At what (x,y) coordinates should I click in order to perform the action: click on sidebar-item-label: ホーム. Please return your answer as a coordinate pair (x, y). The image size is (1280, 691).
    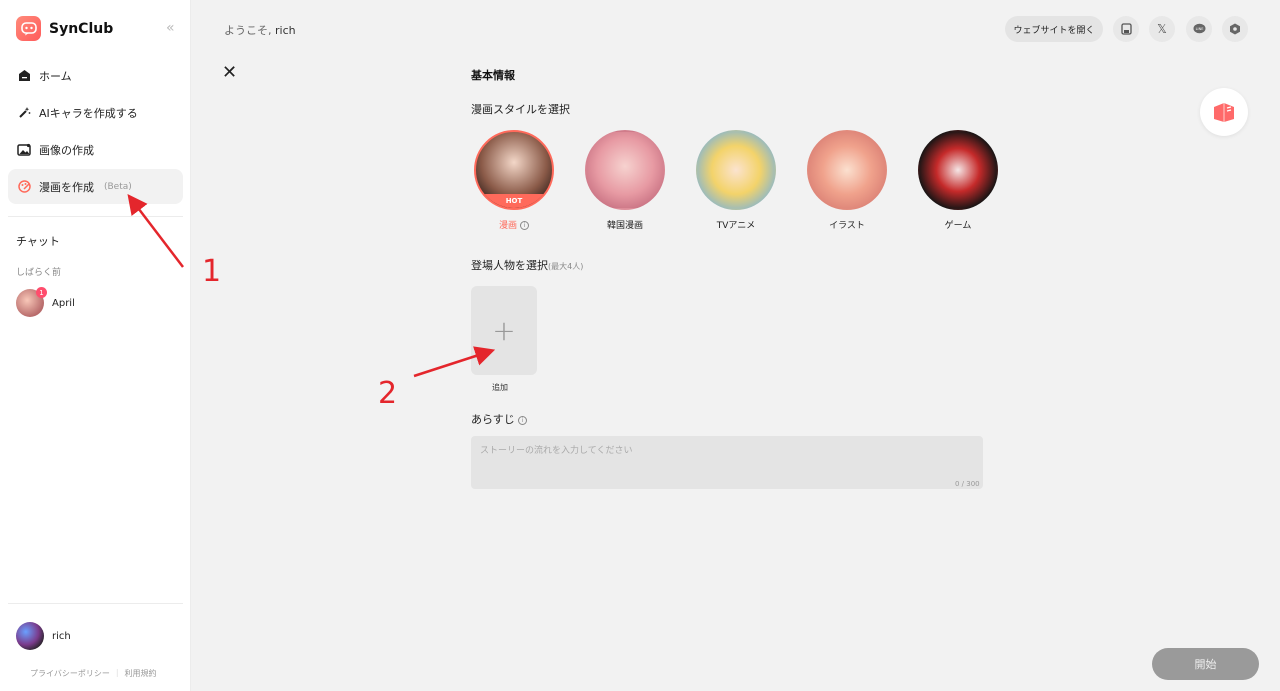
    Looking at the image, I should click on (55, 76).